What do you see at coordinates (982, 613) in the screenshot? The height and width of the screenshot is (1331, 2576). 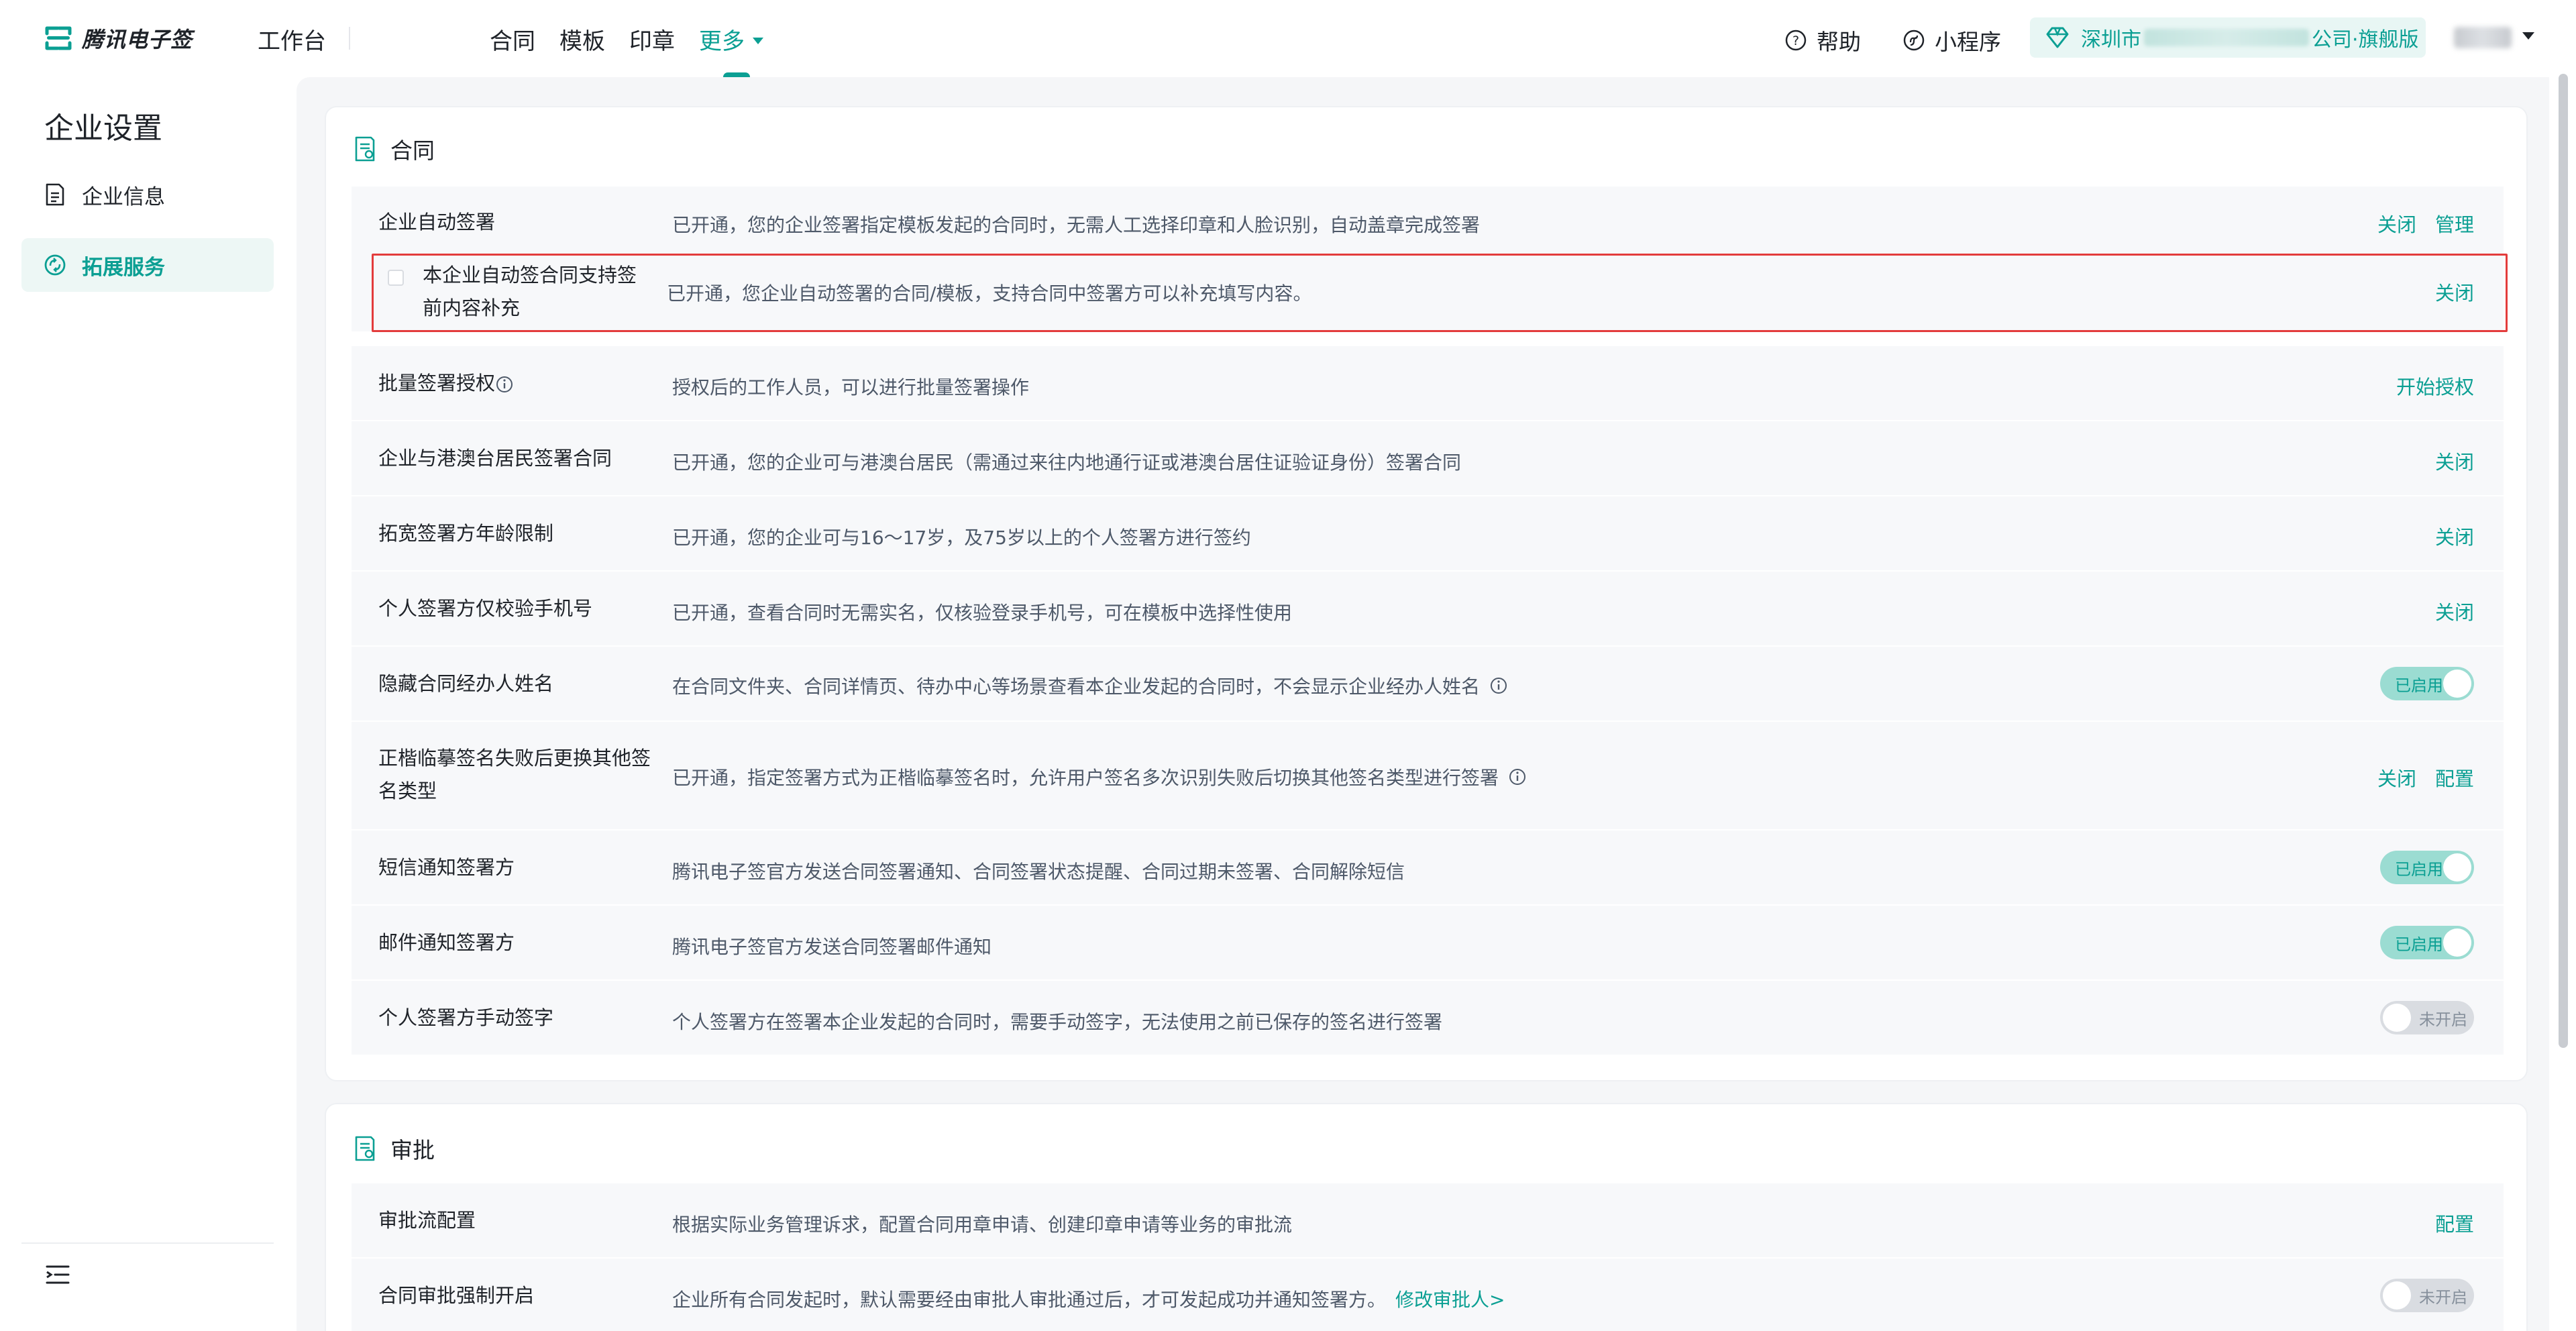 I see `row-desc: 已开通，查看合同时无需实名，仅核验登录手机号，可在模板中选择性使用` at bounding box center [982, 613].